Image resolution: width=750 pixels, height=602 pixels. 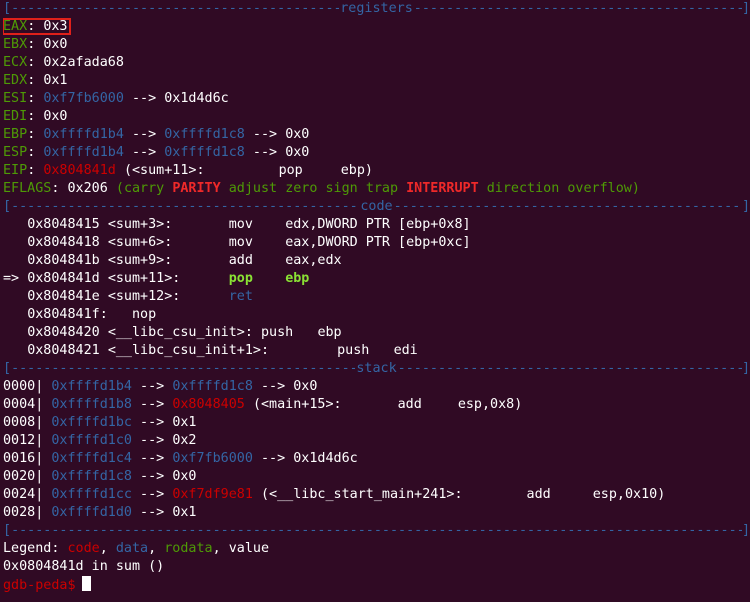 I want to click on stack-operand: esp,0x10), so click(x=629, y=494).